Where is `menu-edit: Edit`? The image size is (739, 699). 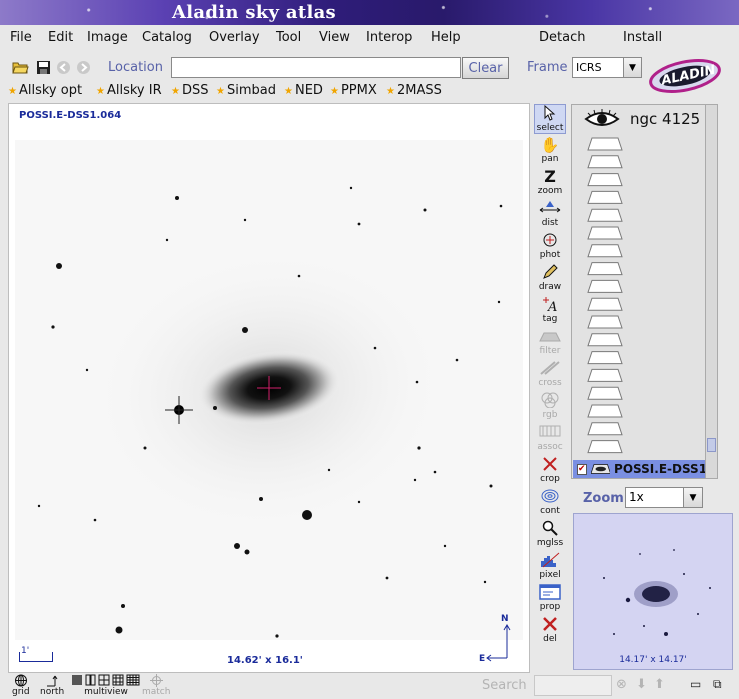 menu-edit: Edit is located at coordinates (60, 37).